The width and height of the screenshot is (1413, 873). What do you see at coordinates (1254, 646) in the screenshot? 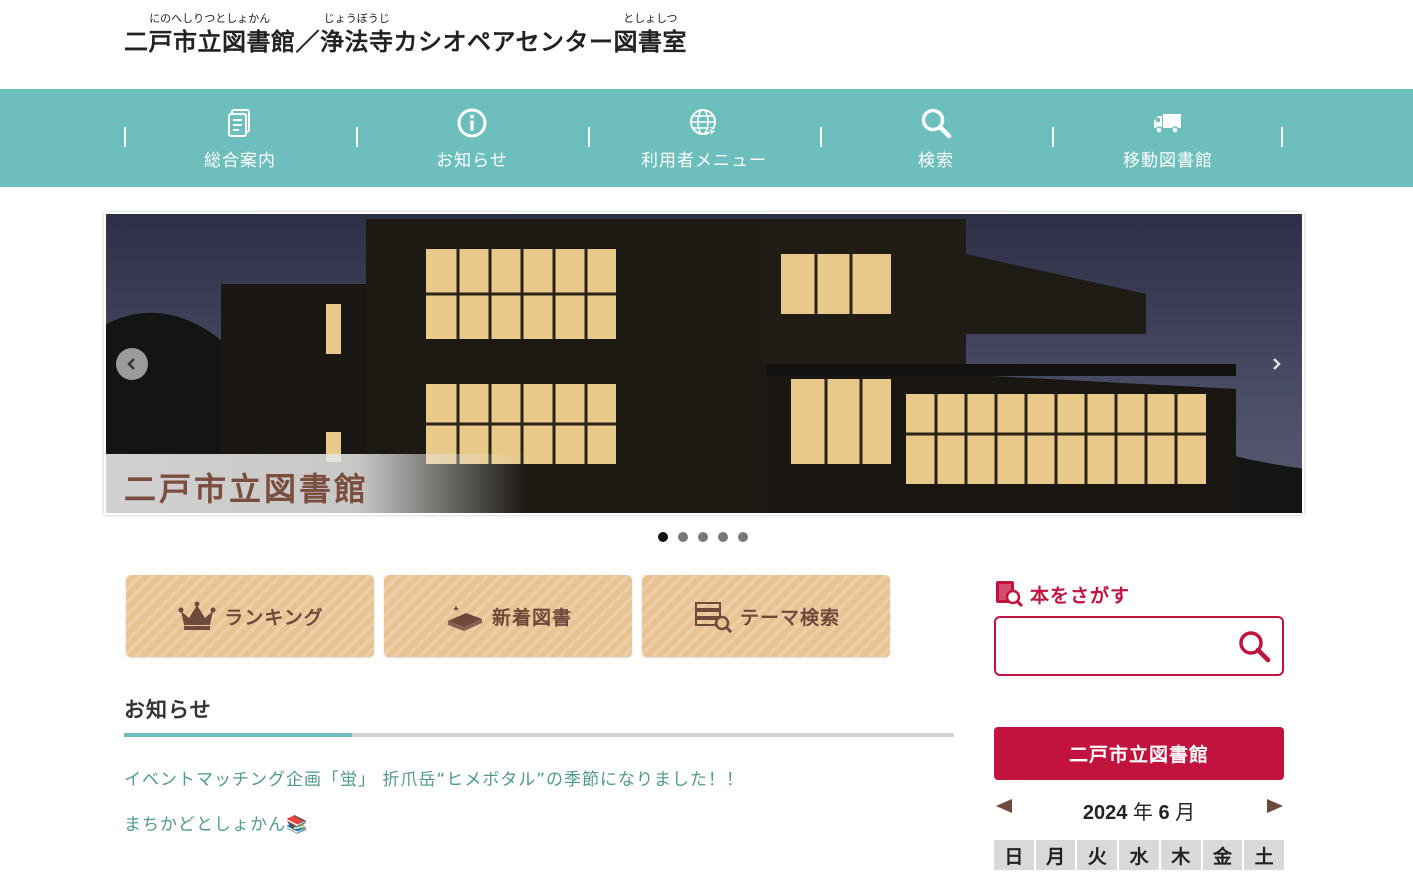
I see `search-button` at bounding box center [1254, 646].